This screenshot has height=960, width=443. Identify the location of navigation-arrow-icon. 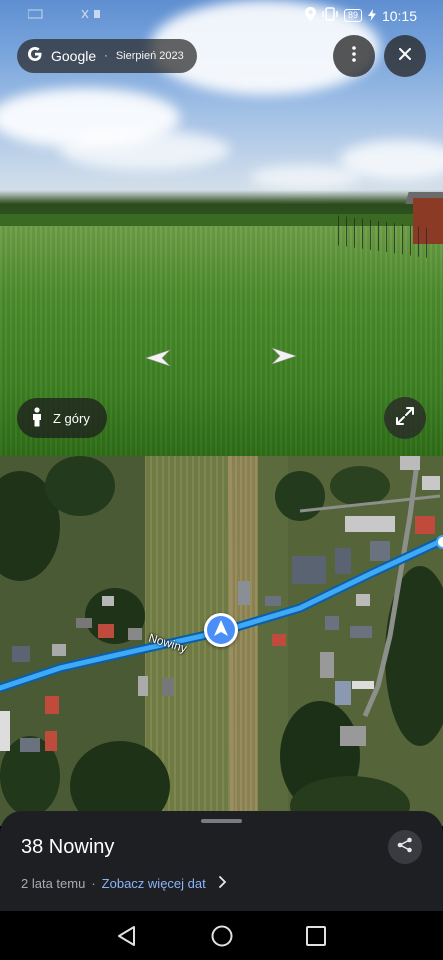
(221, 630).